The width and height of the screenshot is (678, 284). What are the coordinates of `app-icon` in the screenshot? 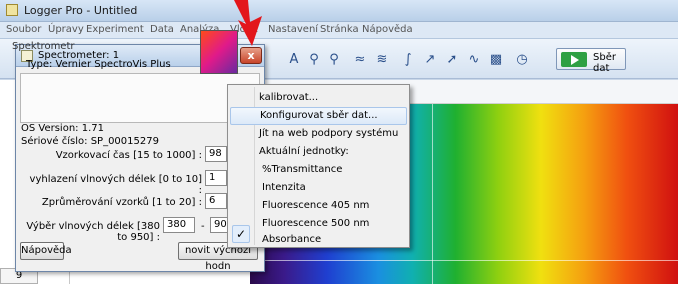 It's located at (12, 10).